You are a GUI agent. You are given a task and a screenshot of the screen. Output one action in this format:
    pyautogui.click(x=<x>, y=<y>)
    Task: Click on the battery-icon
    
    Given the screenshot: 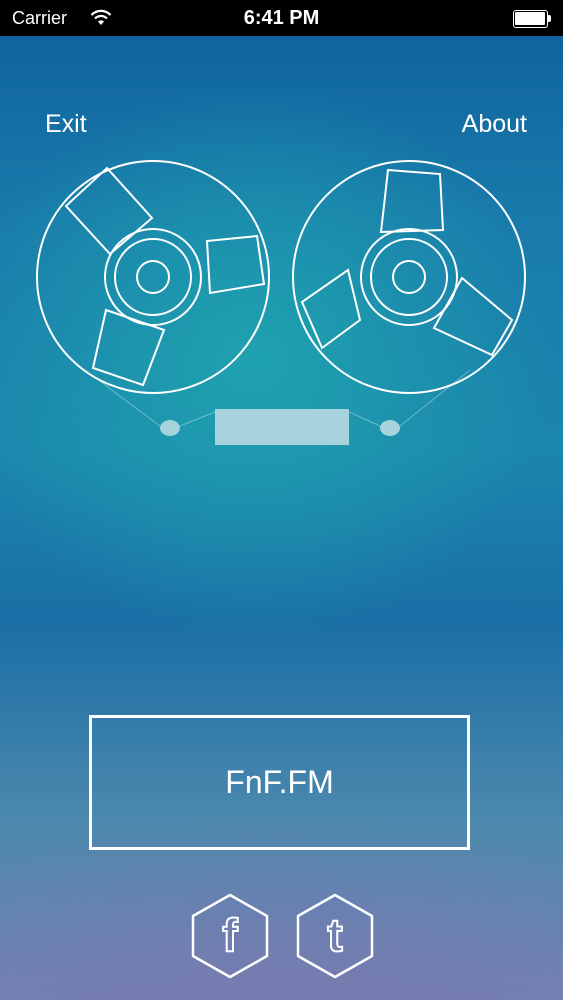 What is the action you would take?
    pyautogui.click(x=532, y=19)
    